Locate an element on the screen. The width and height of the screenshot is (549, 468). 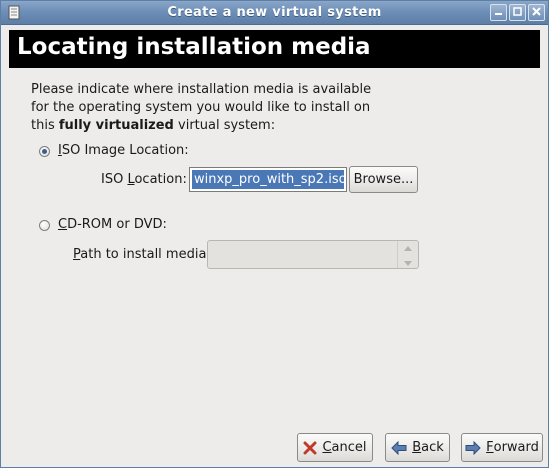
iso-location-value: winxp_pro_with_sp2.iso is located at coordinates (268, 179).